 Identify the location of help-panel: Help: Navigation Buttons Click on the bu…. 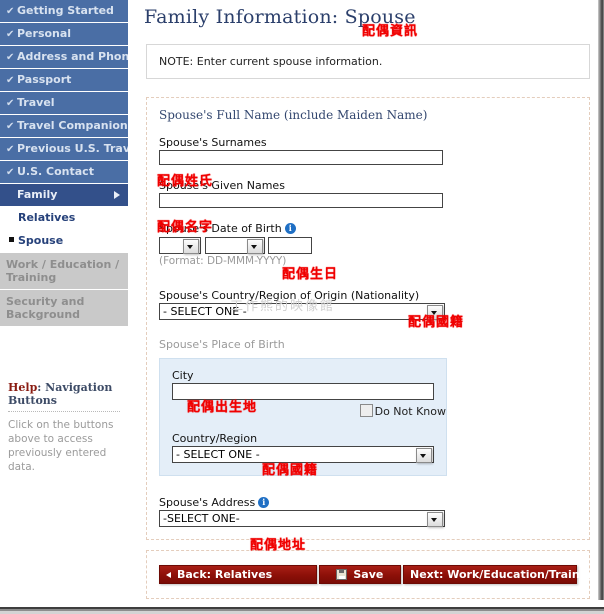
(64, 424).